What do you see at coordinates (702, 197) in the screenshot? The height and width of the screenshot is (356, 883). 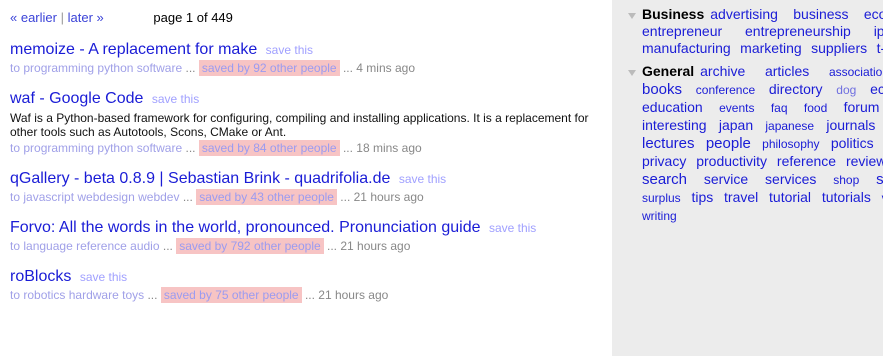 I see `tag-link: tips` at bounding box center [702, 197].